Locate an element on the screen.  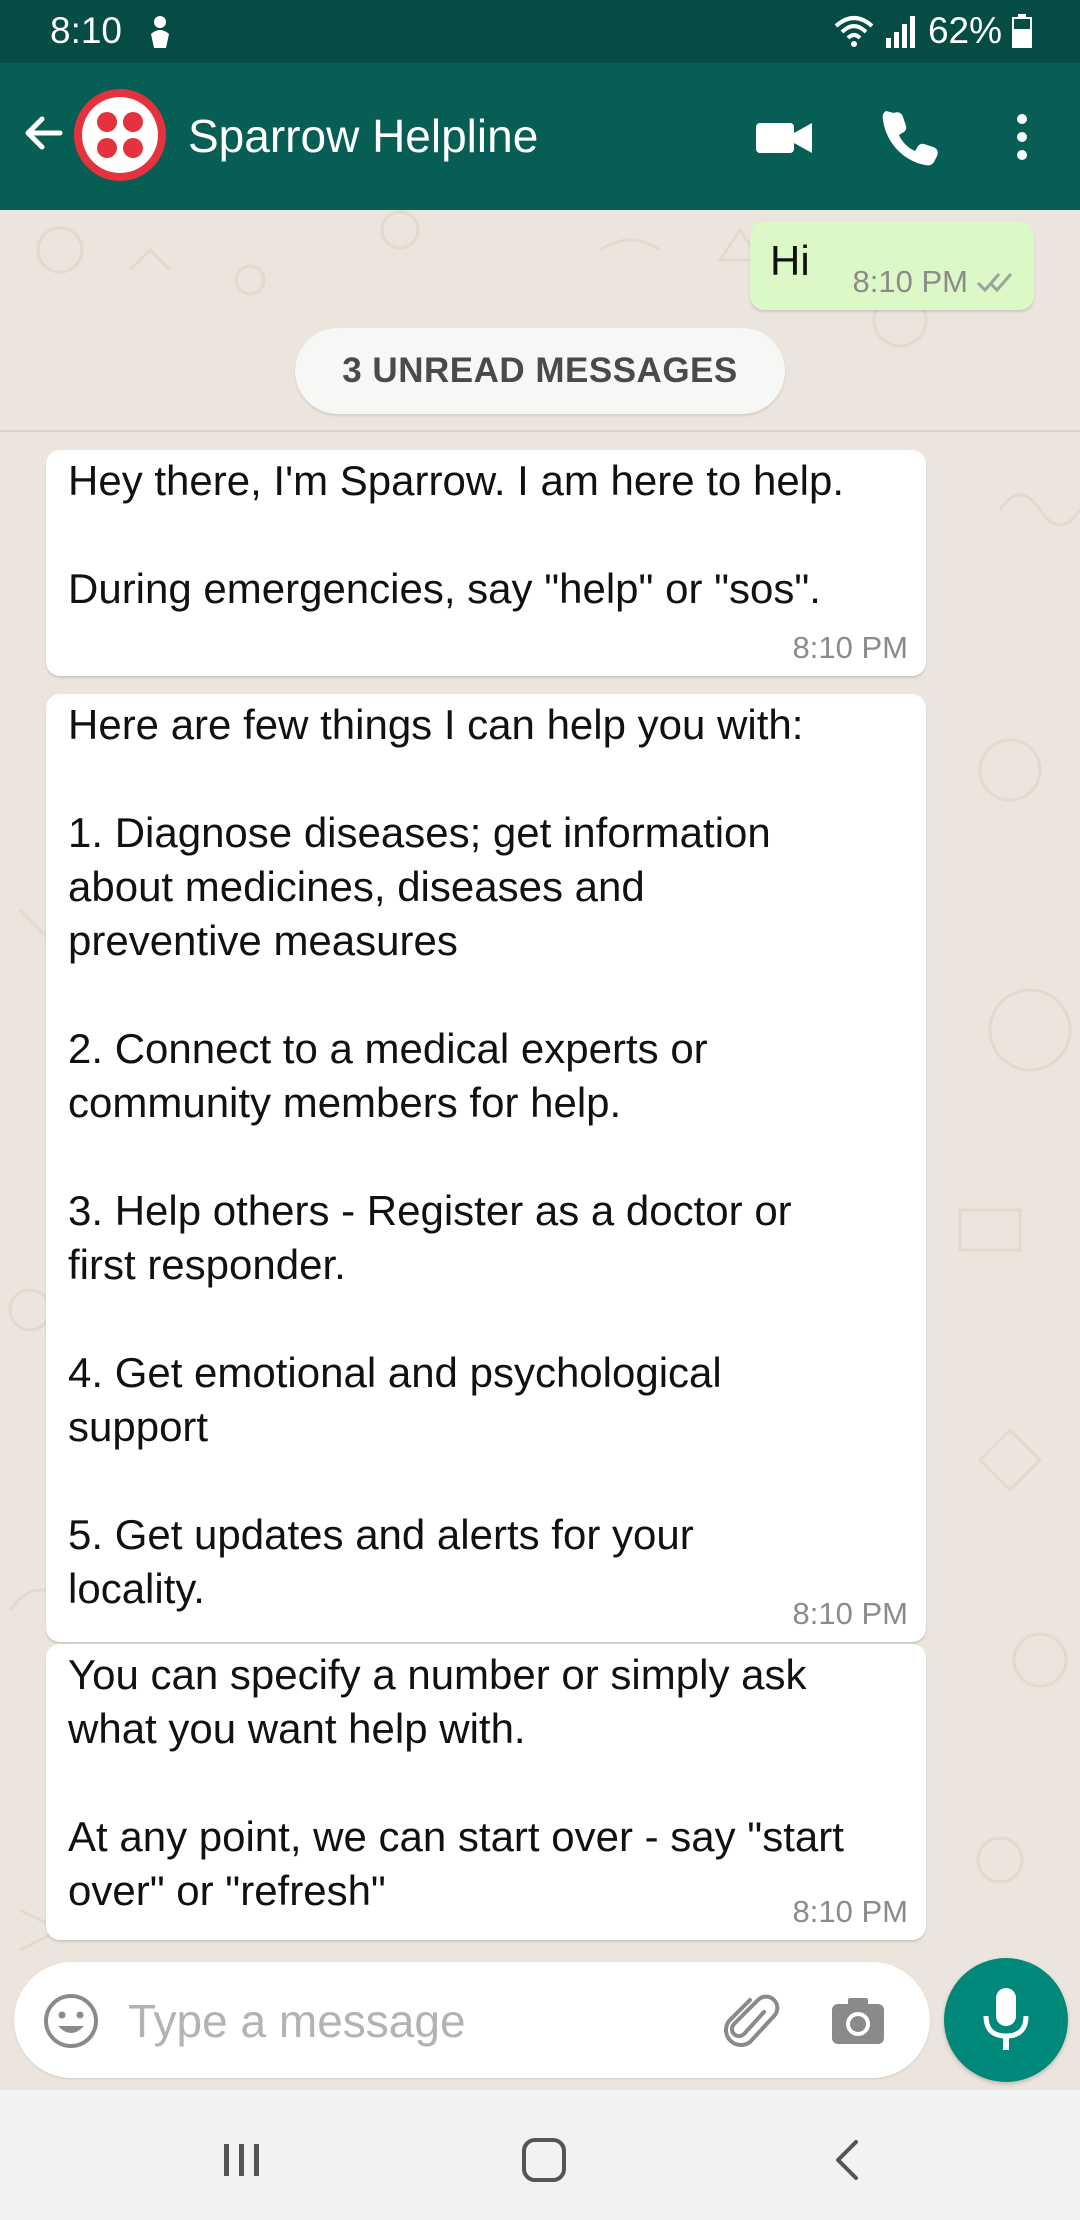
status-time: 8:10 is located at coordinates (86, 30).